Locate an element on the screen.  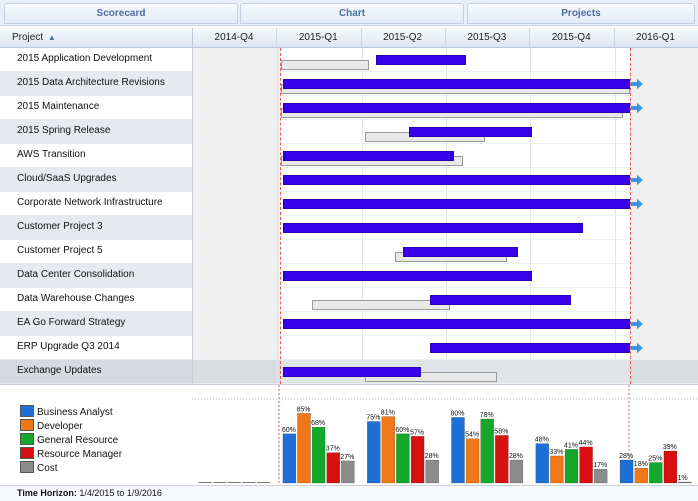
legend-label: Resource Manager is located at coordinates (80, 454).